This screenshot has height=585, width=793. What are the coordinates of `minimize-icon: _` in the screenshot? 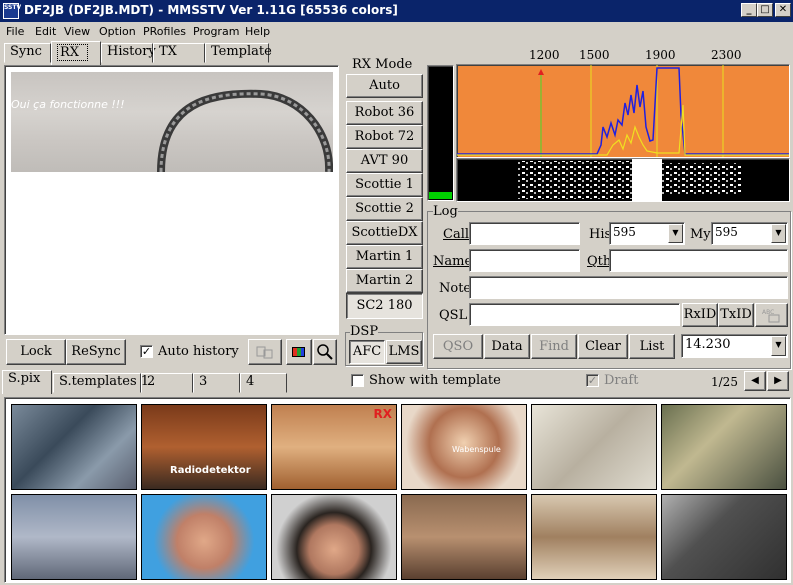 It's located at (749, 10).